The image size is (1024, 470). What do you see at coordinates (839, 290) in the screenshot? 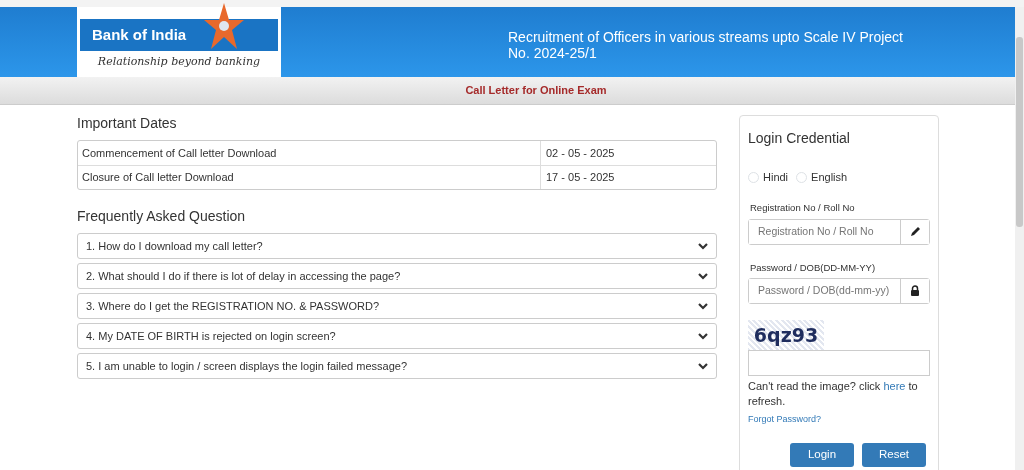
I see `input-field: Password / DOB(dd-mm-yy)` at bounding box center [839, 290].